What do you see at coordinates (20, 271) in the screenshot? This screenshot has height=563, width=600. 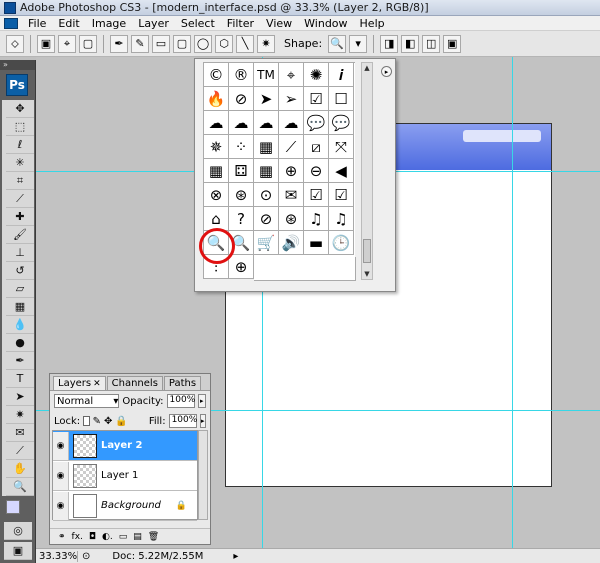 I see `history-brush-tool-icon: ↺` at bounding box center [20, 271].